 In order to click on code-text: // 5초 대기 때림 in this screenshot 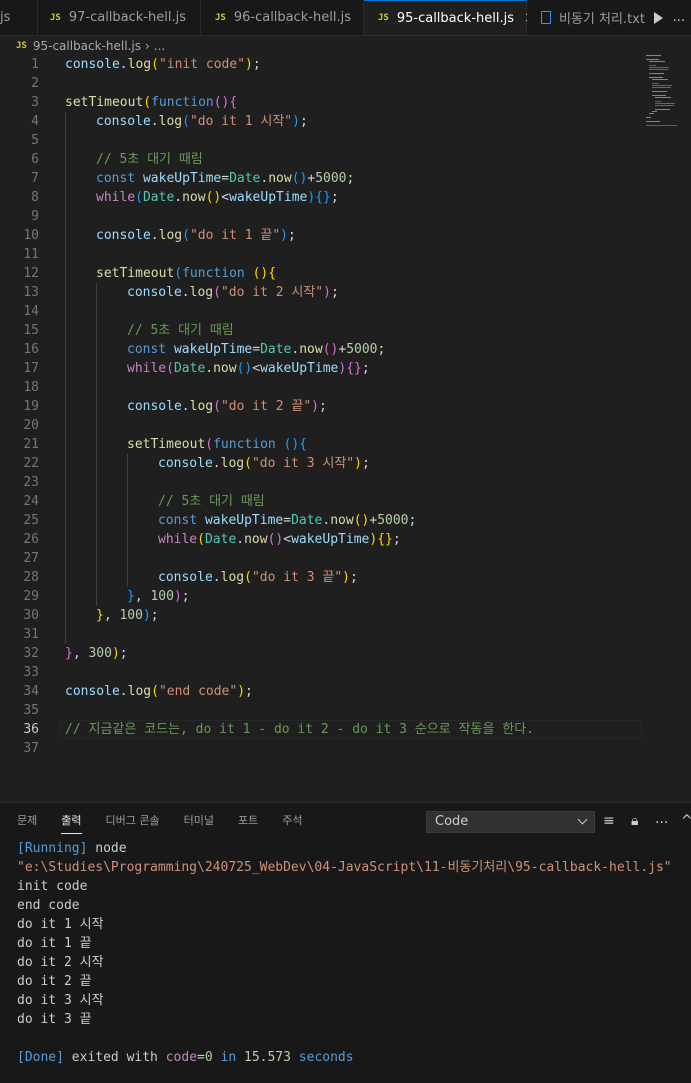, I will do `click(211, 501)`.